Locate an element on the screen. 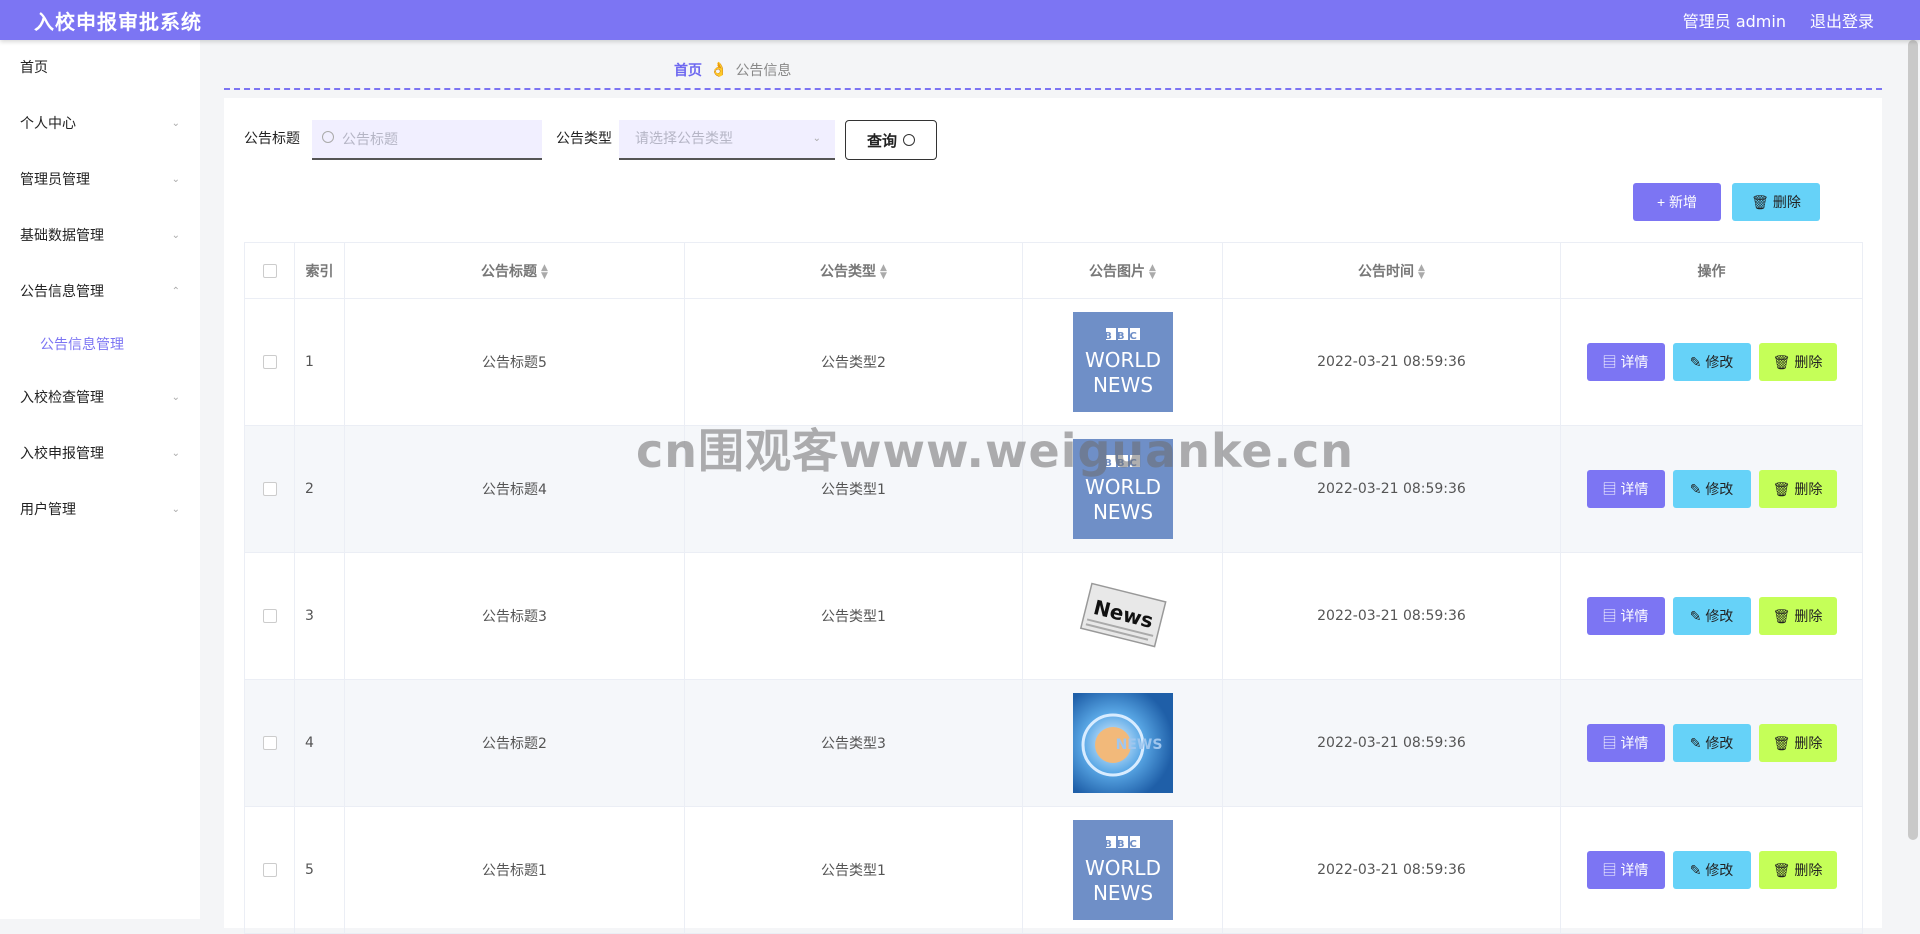 The width and height of the screenshot is (1920, 934). file-icon: ▤ is located at coordinates (1611, 489).